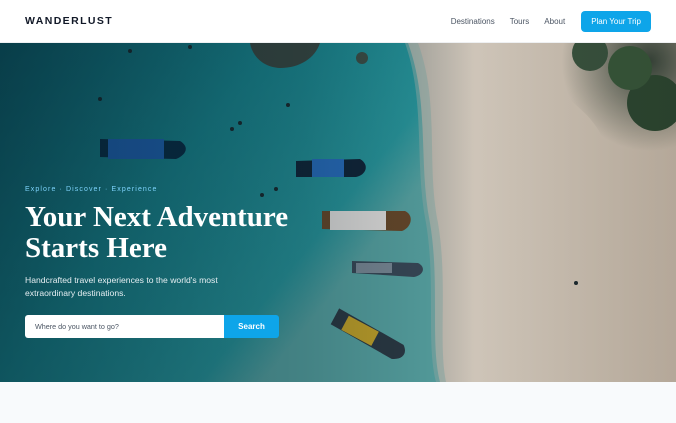 The height and width of the screenshot is (423, 676). I want to click on hero-headline: Your Next Adventure Starts Here, so click(175, 233).